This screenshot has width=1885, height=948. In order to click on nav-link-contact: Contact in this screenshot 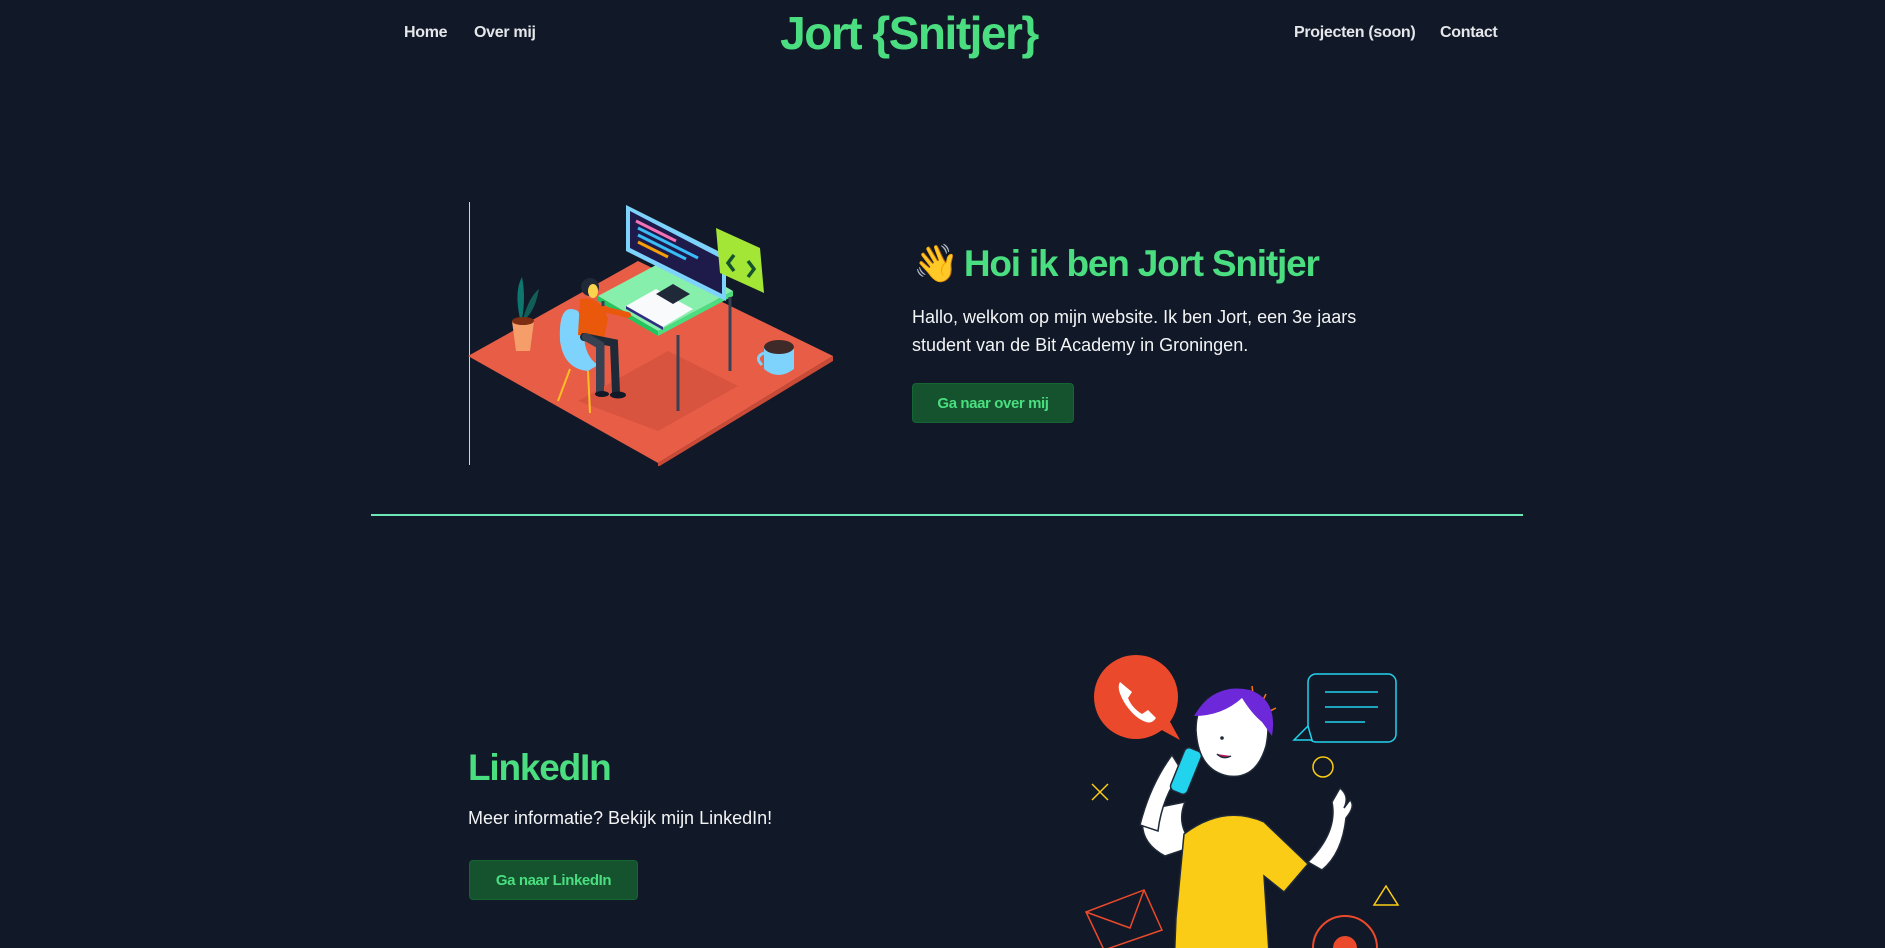, I will do `click(1469, 33)`.